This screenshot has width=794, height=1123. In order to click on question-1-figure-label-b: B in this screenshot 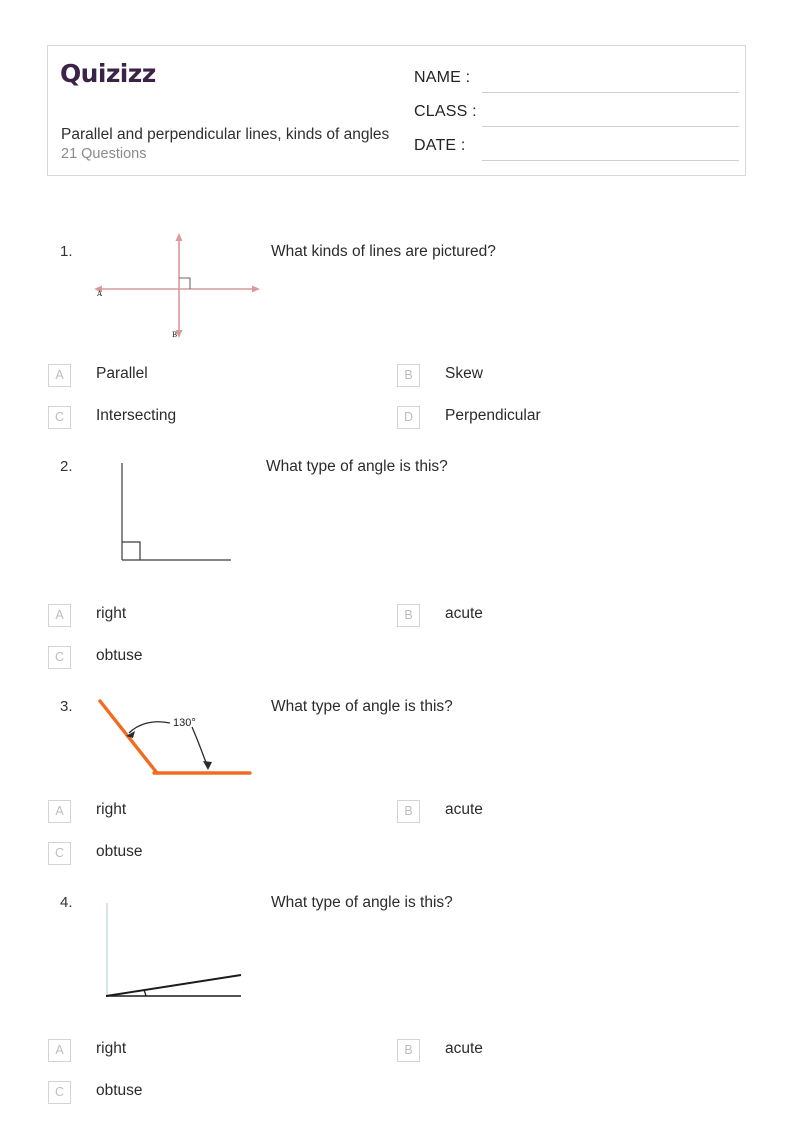, I will do `click(174, 335)`.